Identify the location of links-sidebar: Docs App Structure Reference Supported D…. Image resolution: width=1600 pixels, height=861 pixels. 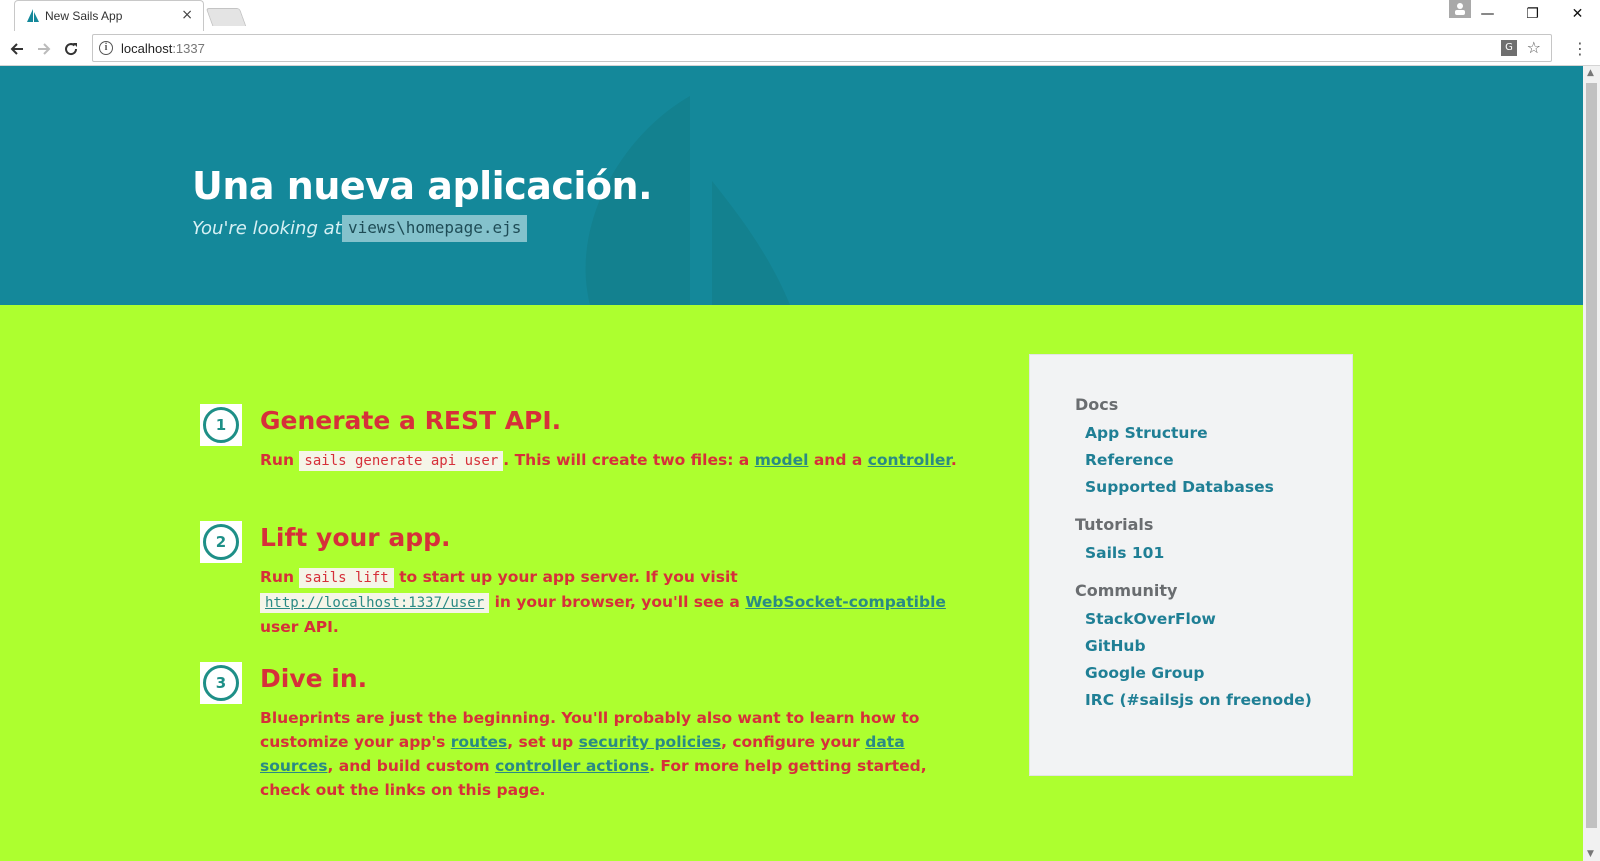
(1191, 565).